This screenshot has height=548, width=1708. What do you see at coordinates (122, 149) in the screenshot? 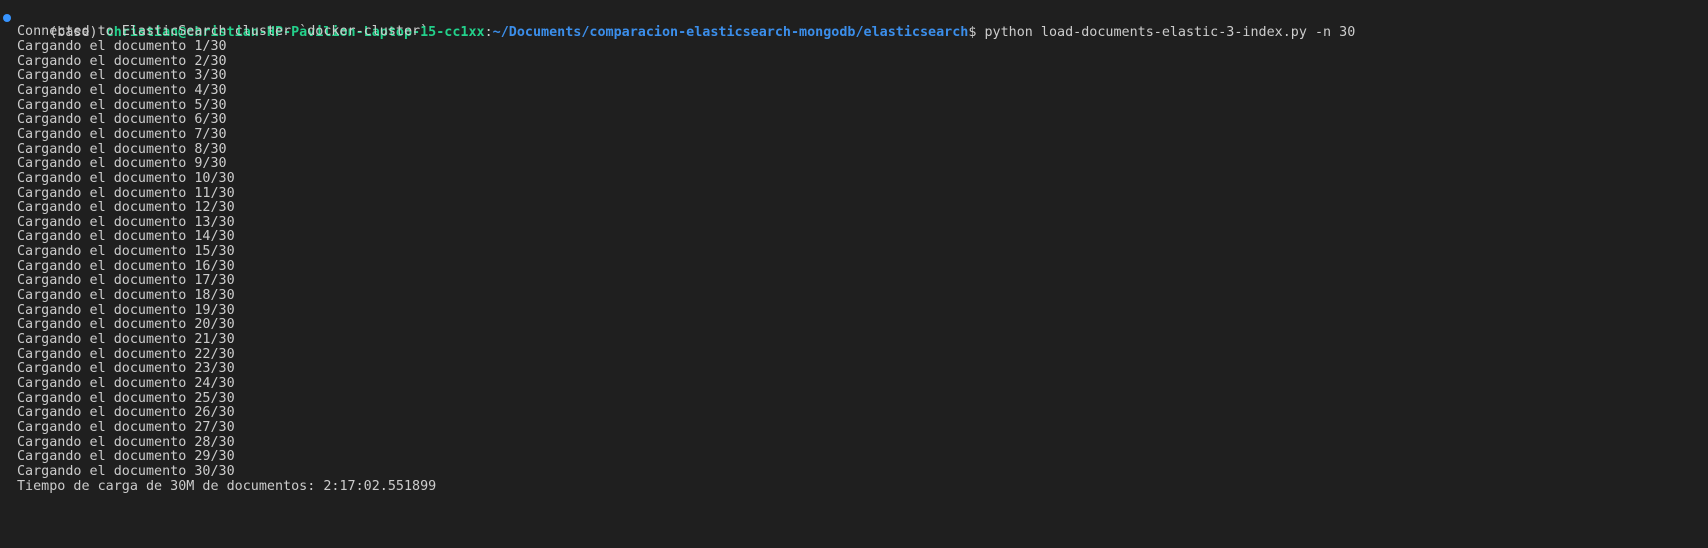
I see `output-line: Cargando el documento 8/30` at bounding box center [122, 149].